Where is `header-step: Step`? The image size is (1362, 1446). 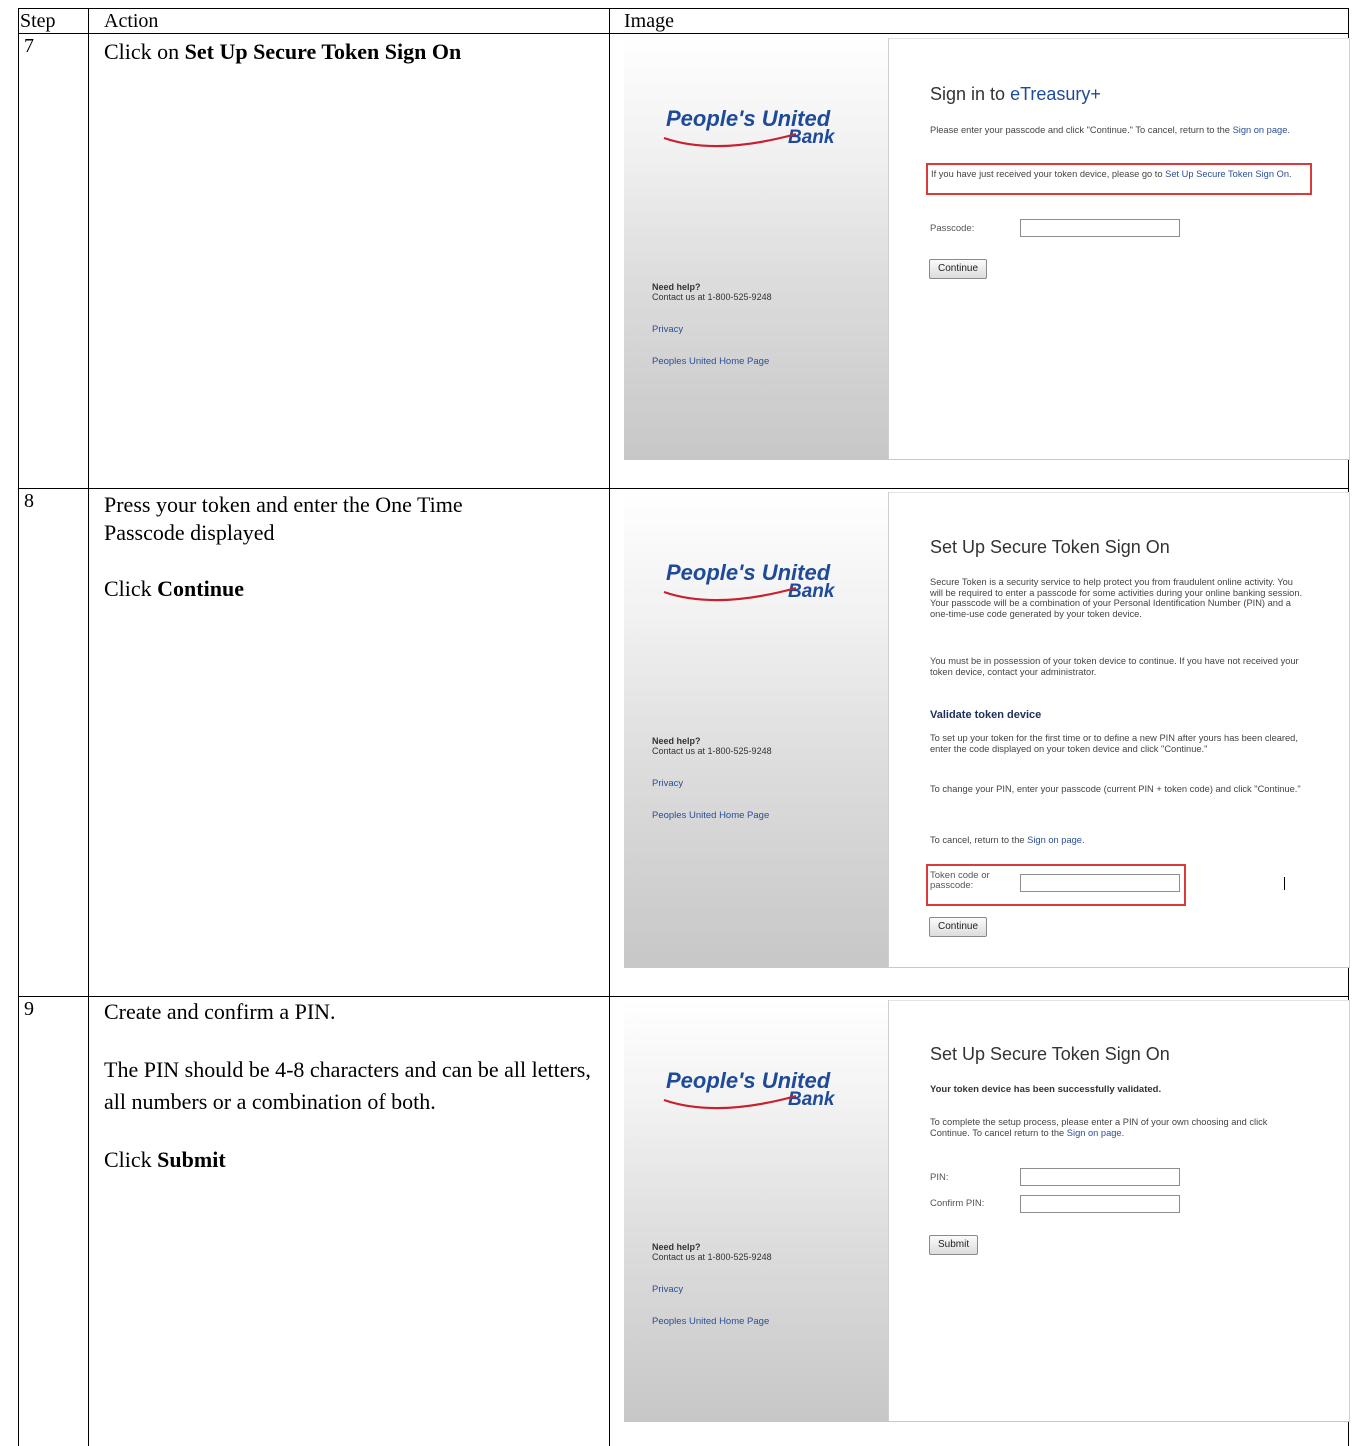
header-step: Step is located at coordinates (38, 21).